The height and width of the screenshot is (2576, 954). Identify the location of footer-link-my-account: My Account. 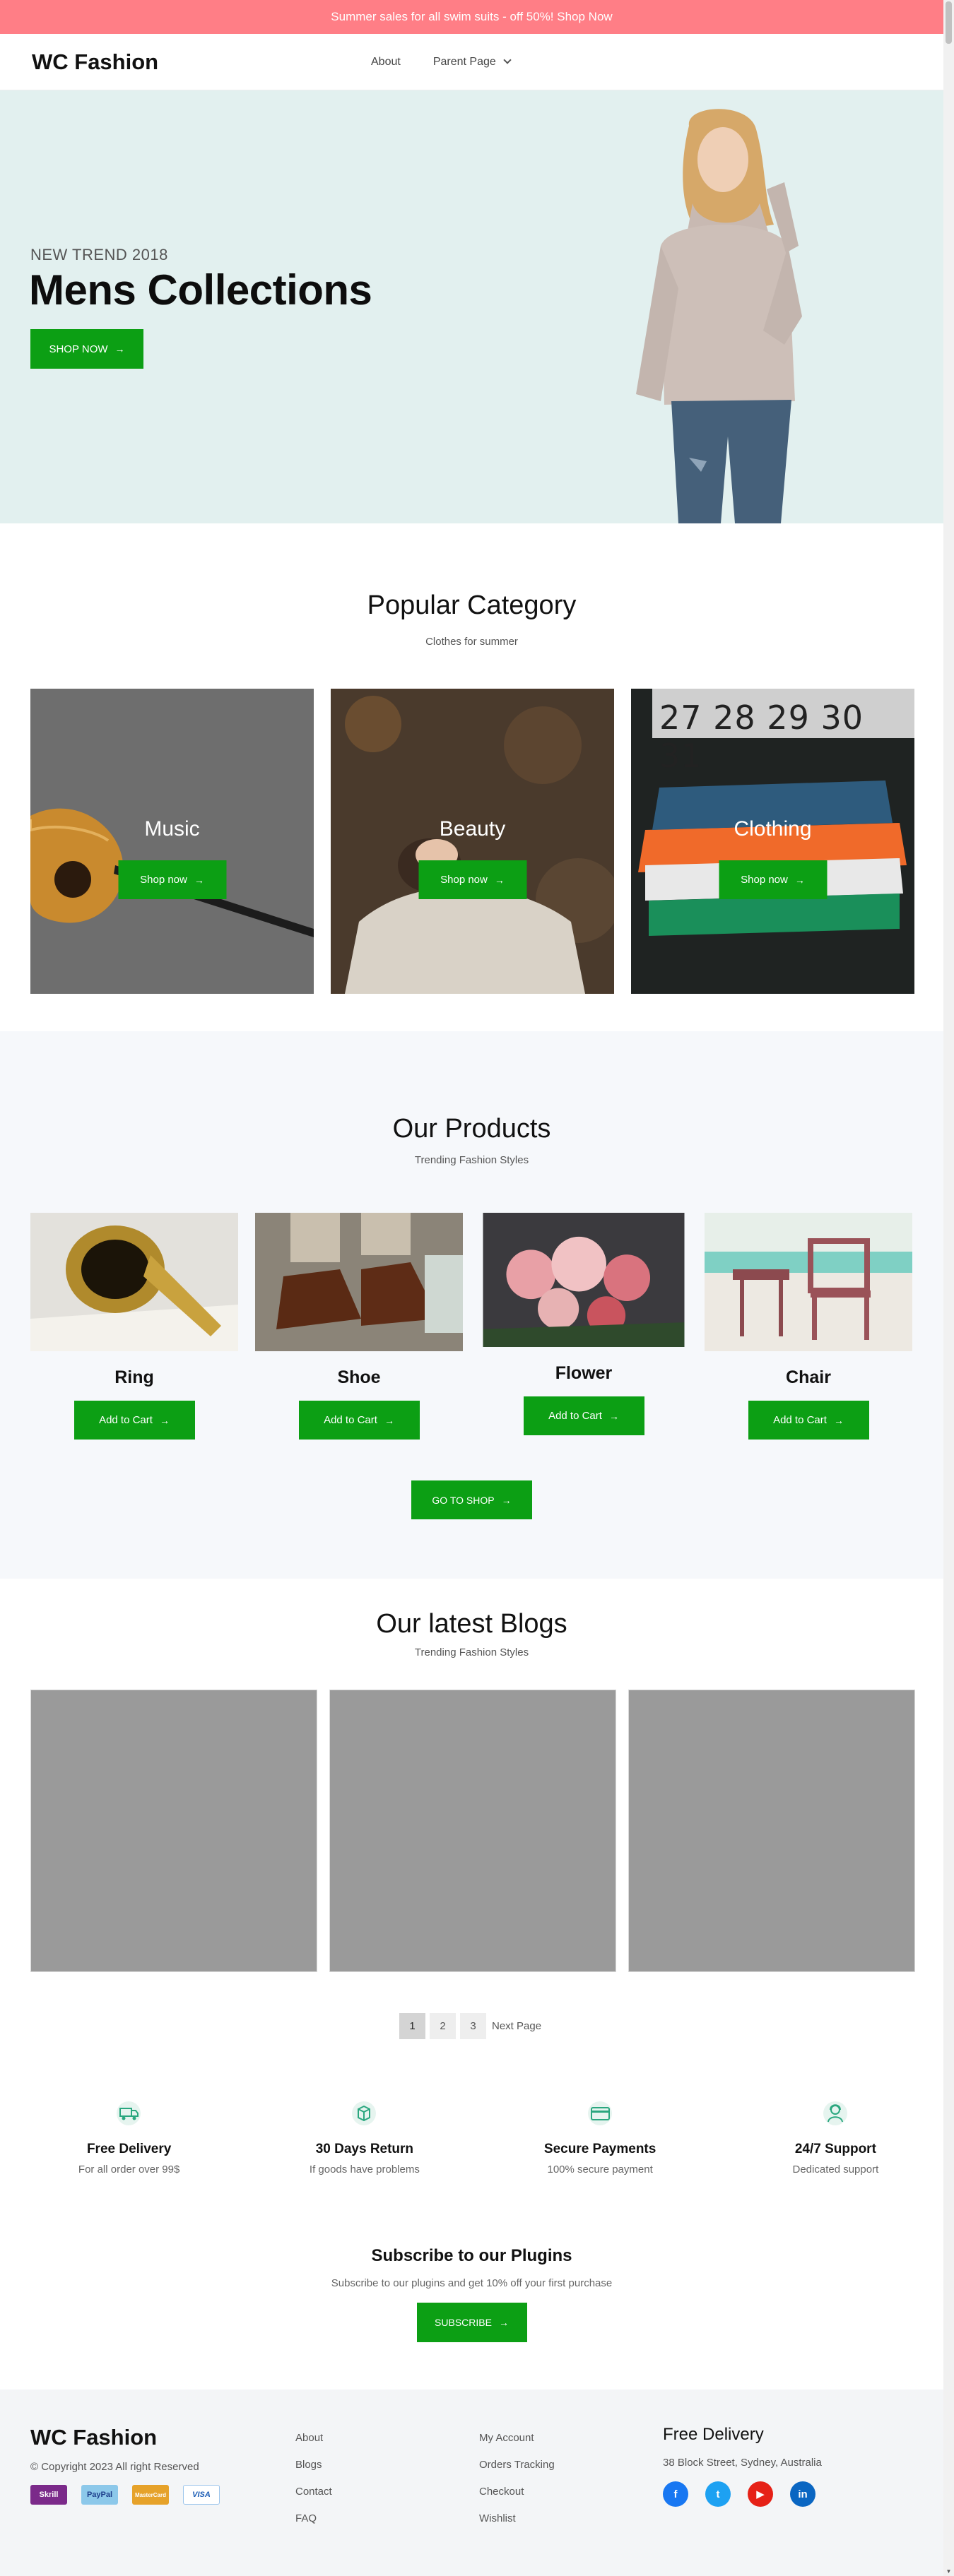
(517, 2445).